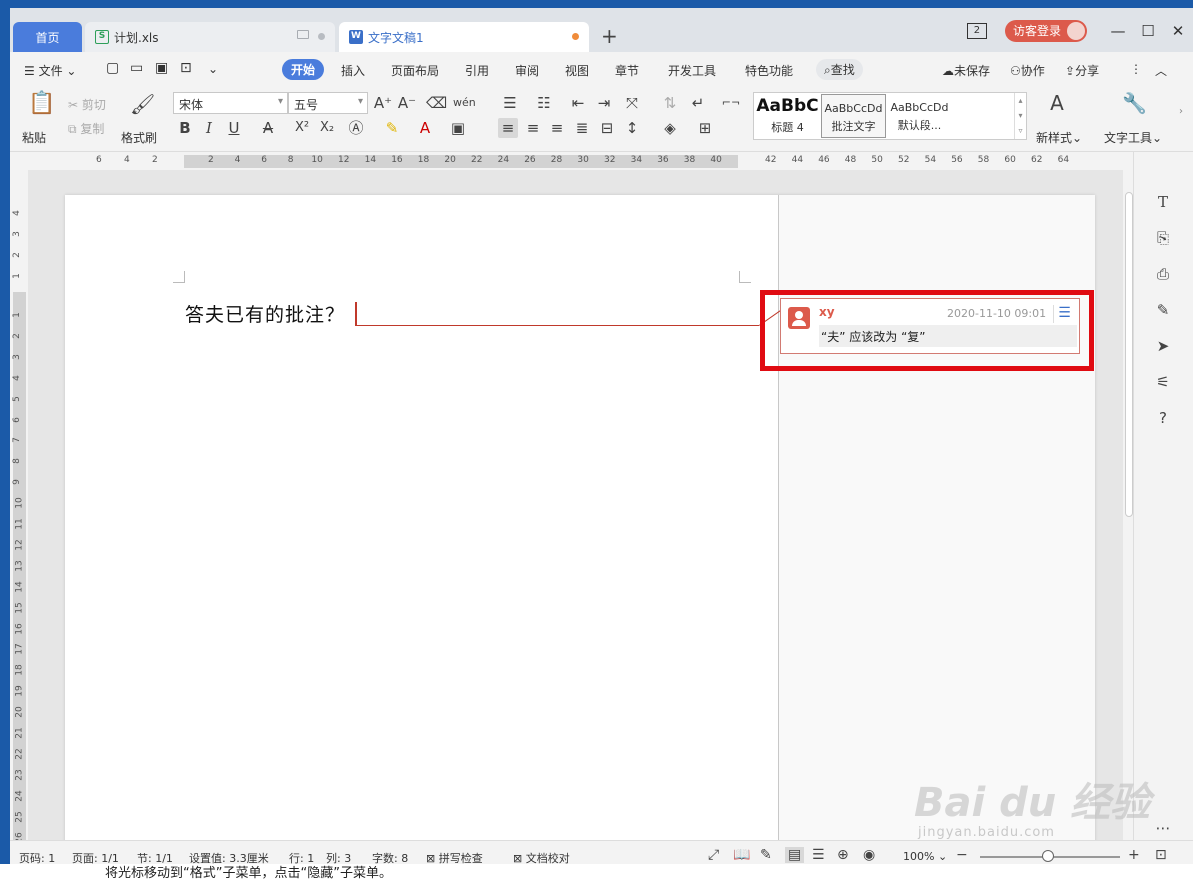 This screenshot has height=880, width=1193. I want to click on share-button: ⇪分享, so click(1082, 70).